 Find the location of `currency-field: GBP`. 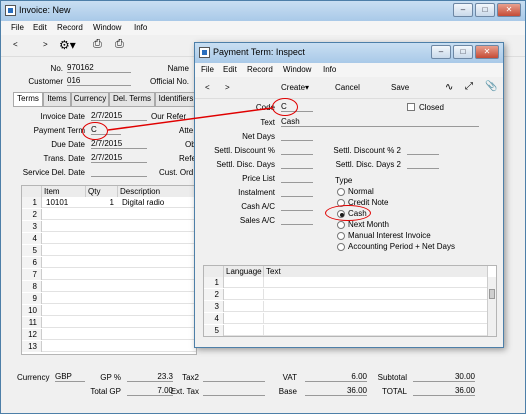

currency-field: GBP is located at coordinates (70, 377).